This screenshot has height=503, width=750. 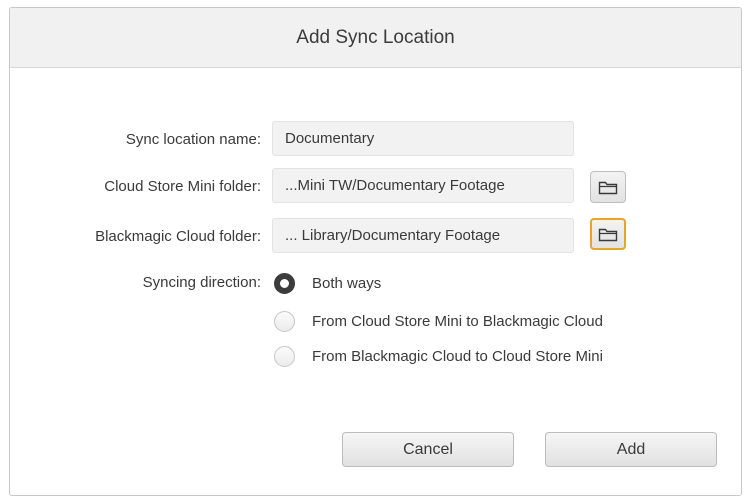 What do you see at coordinates (423, 185) in the screenshot?
I see `mini-folder-path-field: ...Mini TW/Documentary Footage` at bounding box center [423, 185].